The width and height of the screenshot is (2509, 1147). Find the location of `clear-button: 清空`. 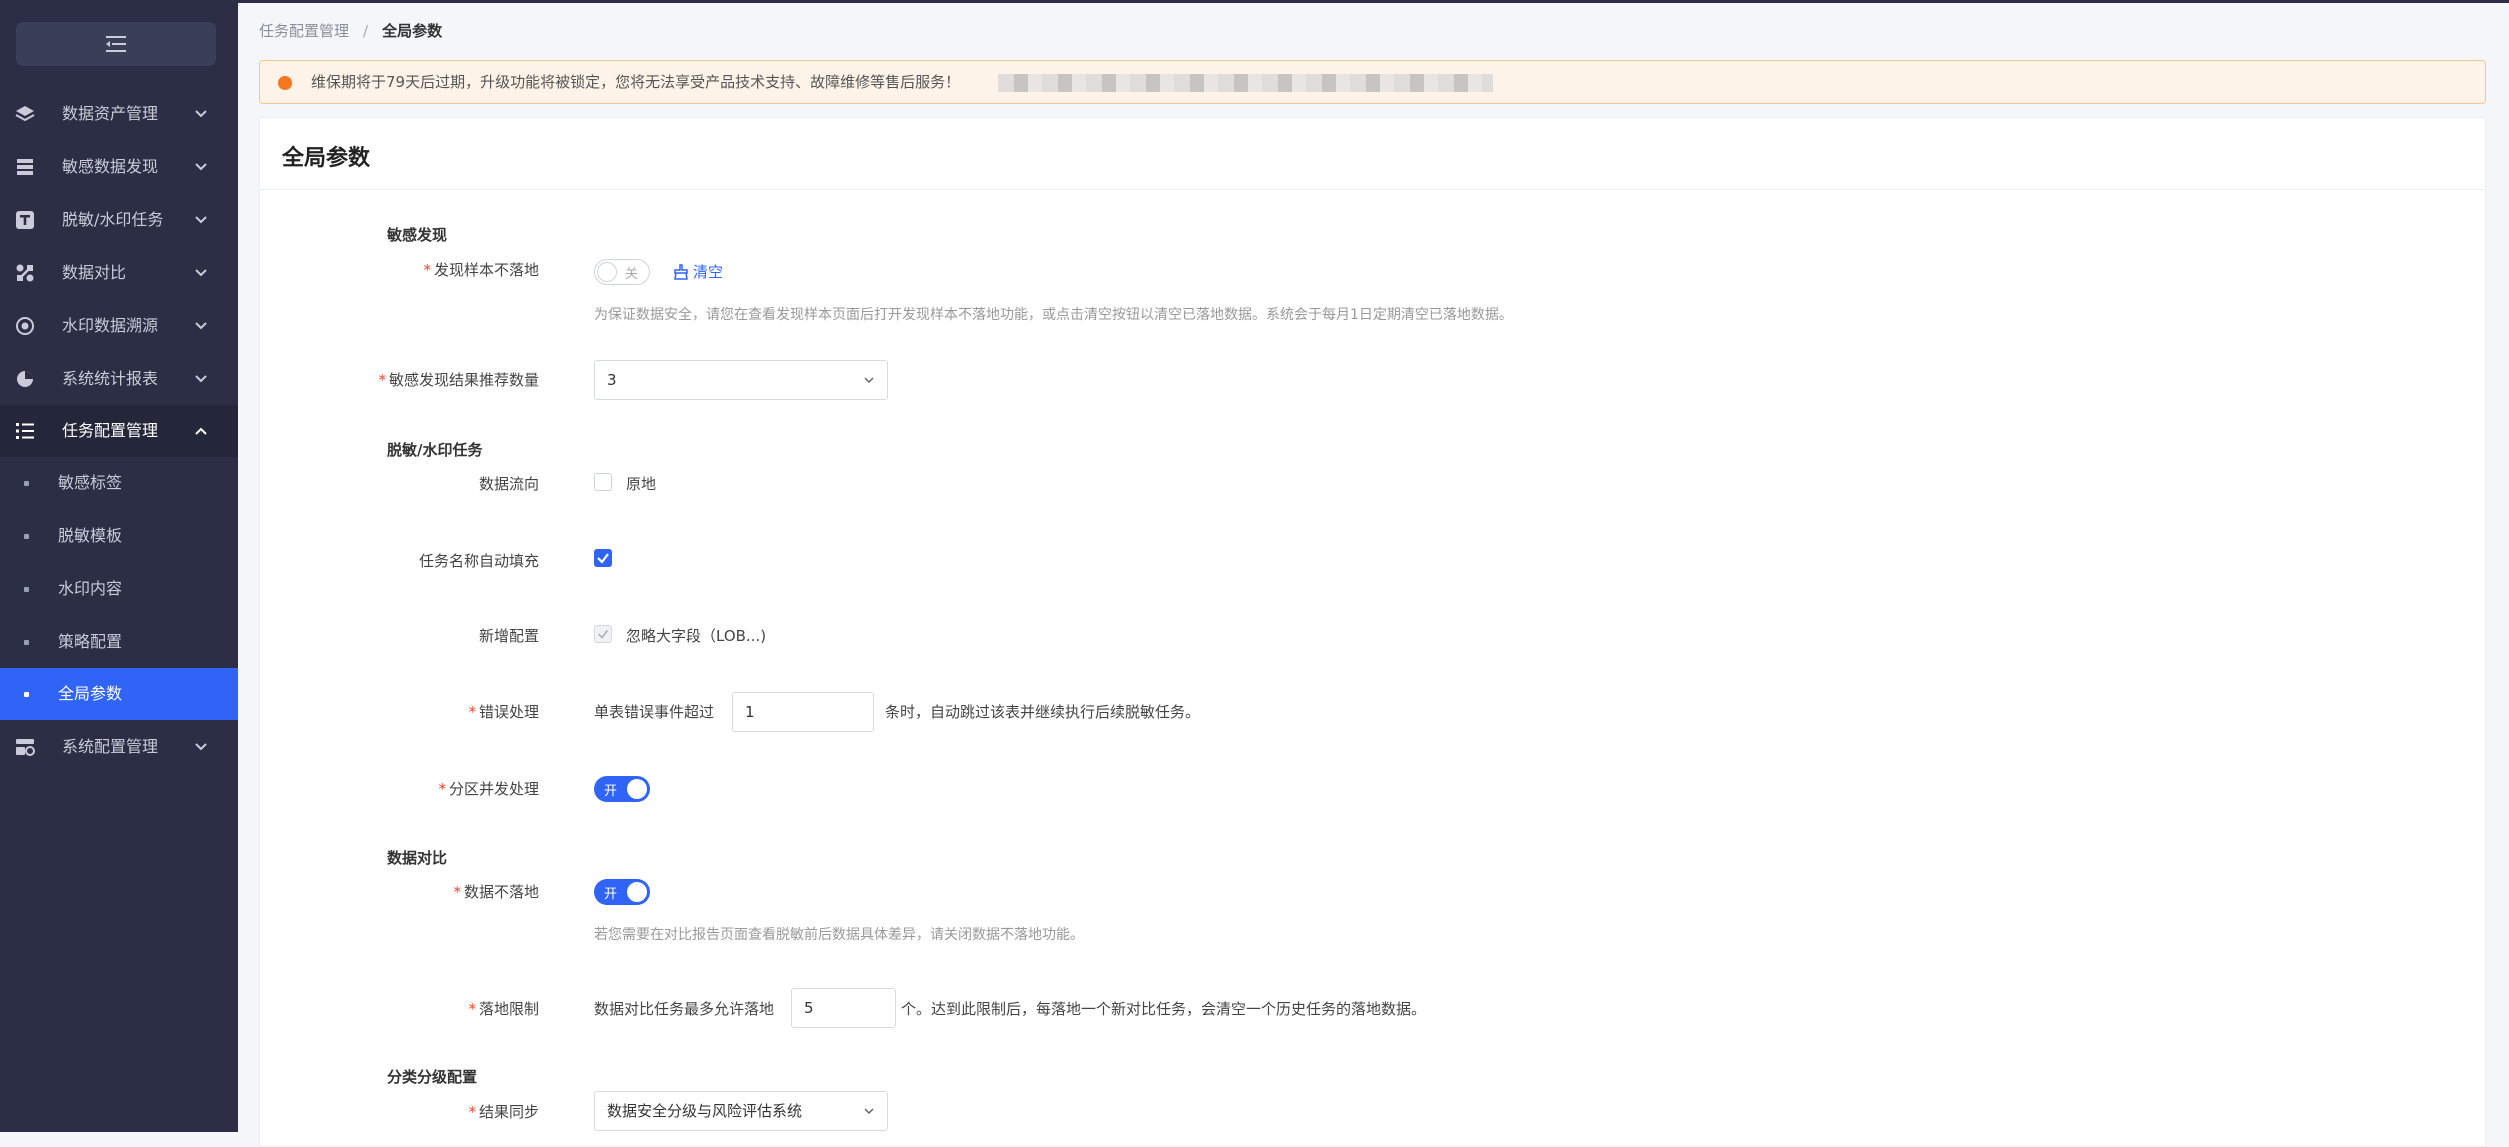

clear-button: 清空 is located at coordinates (698, 271).